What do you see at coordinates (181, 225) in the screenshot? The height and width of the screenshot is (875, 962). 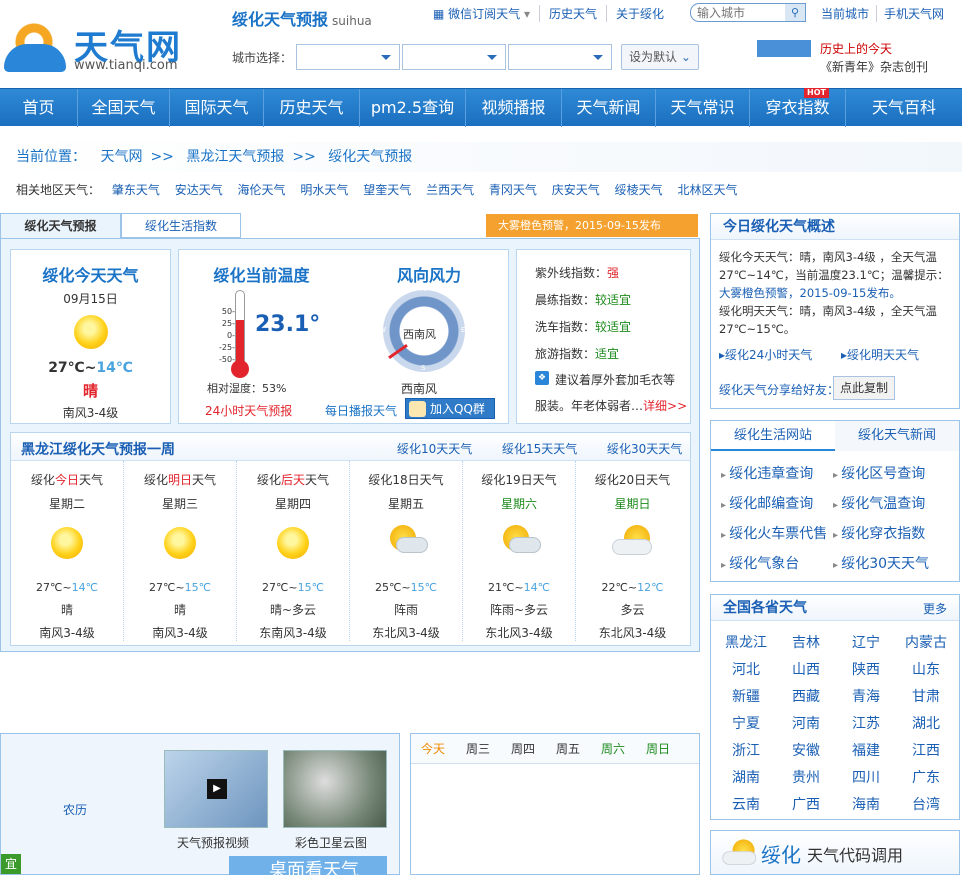 I see `tab-life-index: 绥化生活指数` at bounding box center [181, 225].